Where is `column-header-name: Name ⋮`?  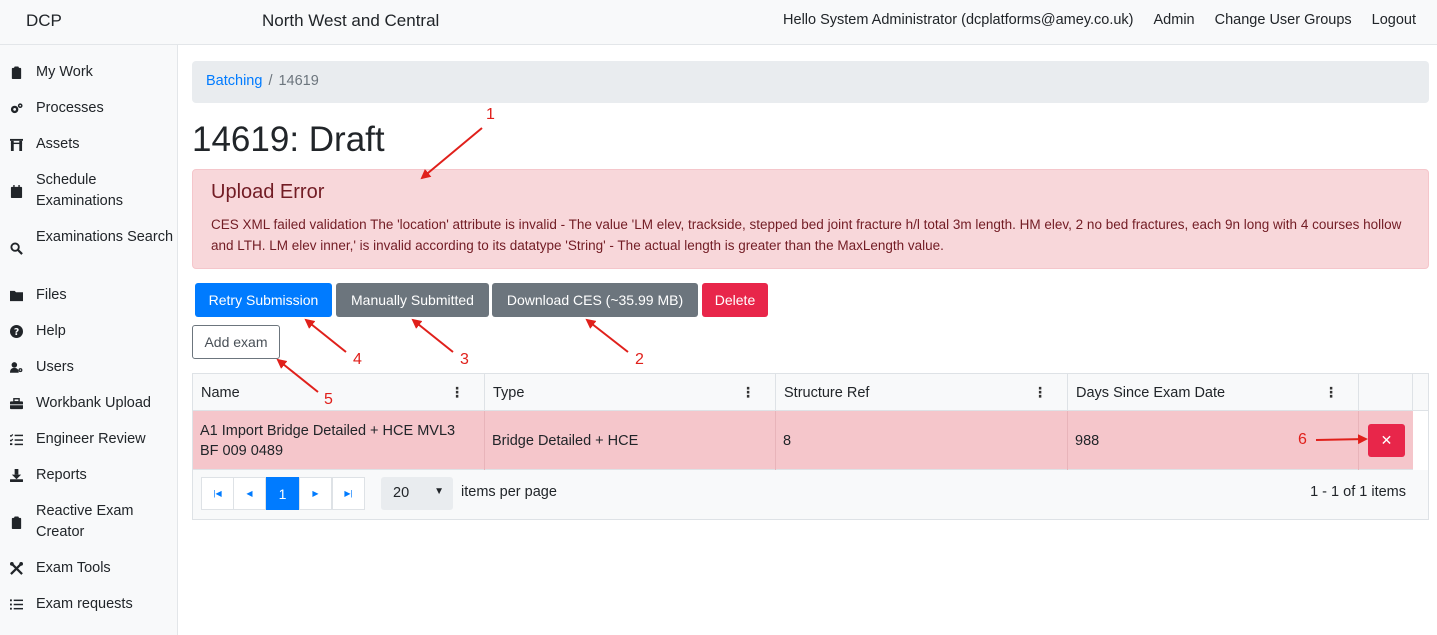
column-header-name: Name ⋮ is located at coordinates (339, 392).